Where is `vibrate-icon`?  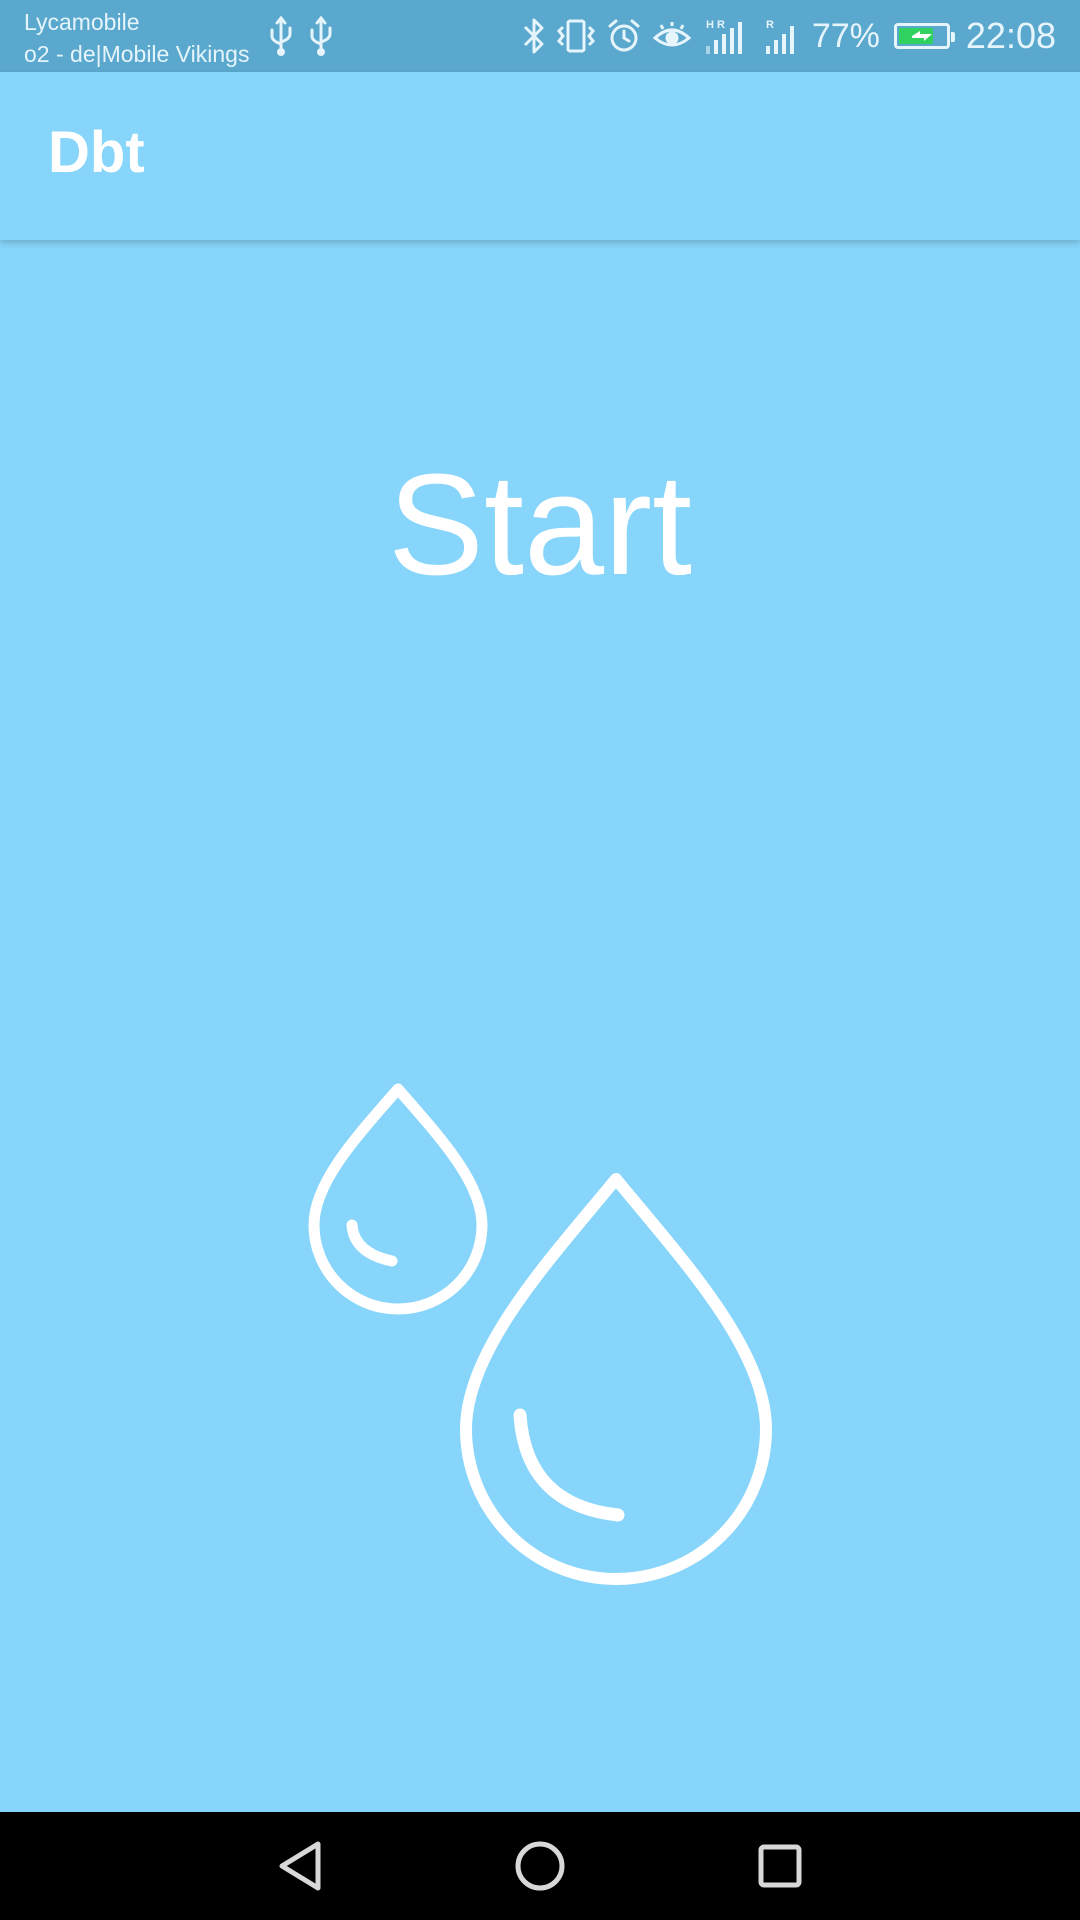 vibrate-icon is located at coordinates (576, 36).